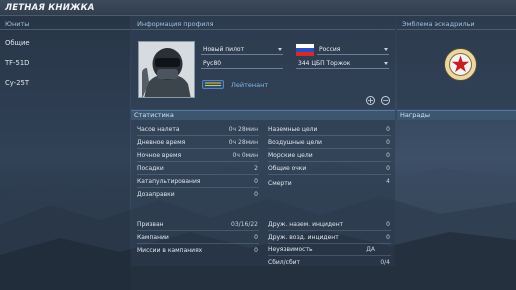 Image resolution: width=516 pixels, height=290 pixels. What do you see at coordinates (256, 194) in the screenshot?
I see `stat-value-refuels: 0` at bounding box center [256, 194].